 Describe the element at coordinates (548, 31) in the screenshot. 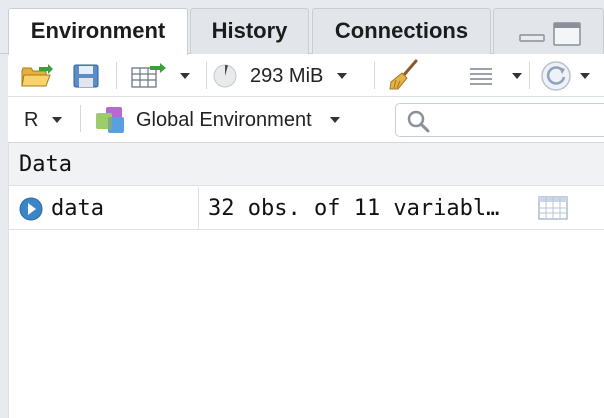

I see `tab-overflow` at that location.